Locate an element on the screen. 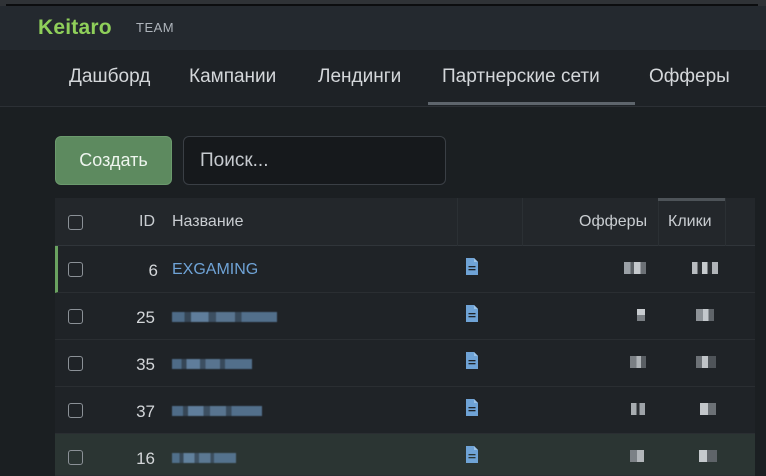 The width and height of the screenshot is (766, 476). keitaro-logo: Keitaro is located at coordinates (75, 28).